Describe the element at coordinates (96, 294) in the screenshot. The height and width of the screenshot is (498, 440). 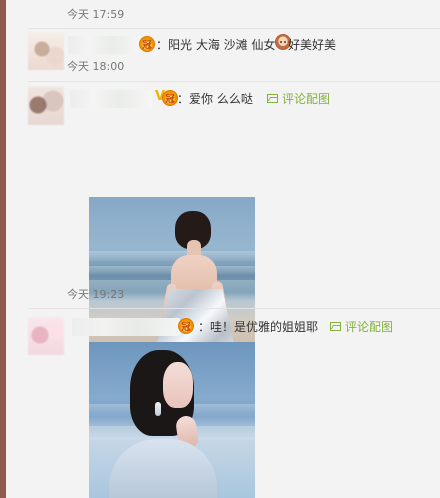
I see `comment-time: 今天 19:23` at that location.